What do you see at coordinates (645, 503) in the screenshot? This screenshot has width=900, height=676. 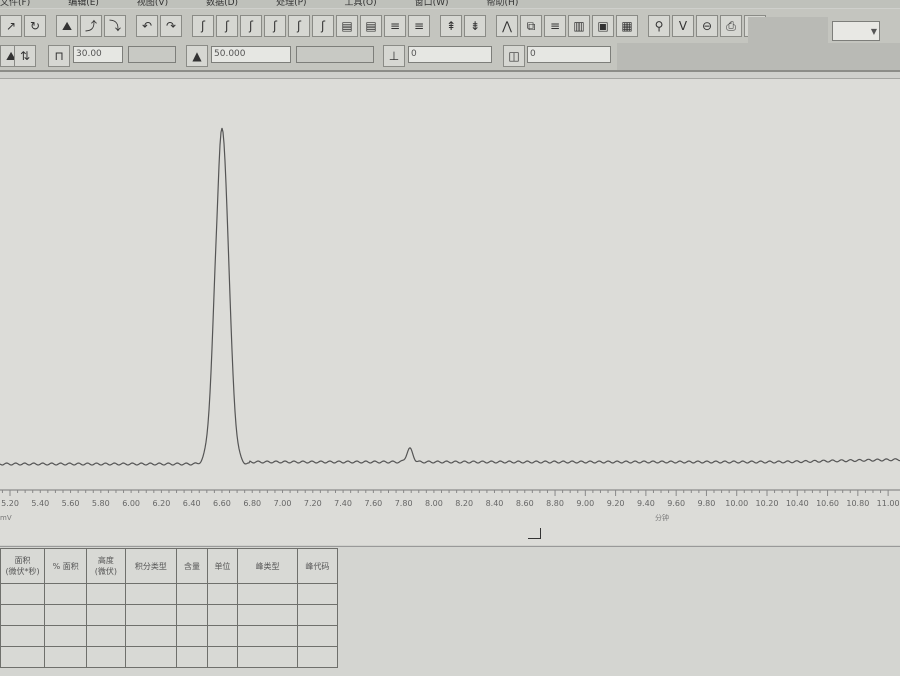 I see `x-tick-label: 9.40` at bounding box center [645, 503].